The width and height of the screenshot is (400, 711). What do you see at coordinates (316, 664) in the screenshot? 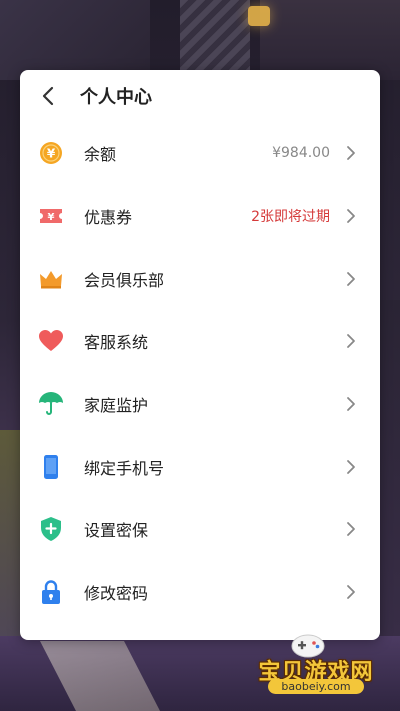
I see `site-watermark: 宝贝游戏网 baobeiy.com` at bounding box center [316, 664].